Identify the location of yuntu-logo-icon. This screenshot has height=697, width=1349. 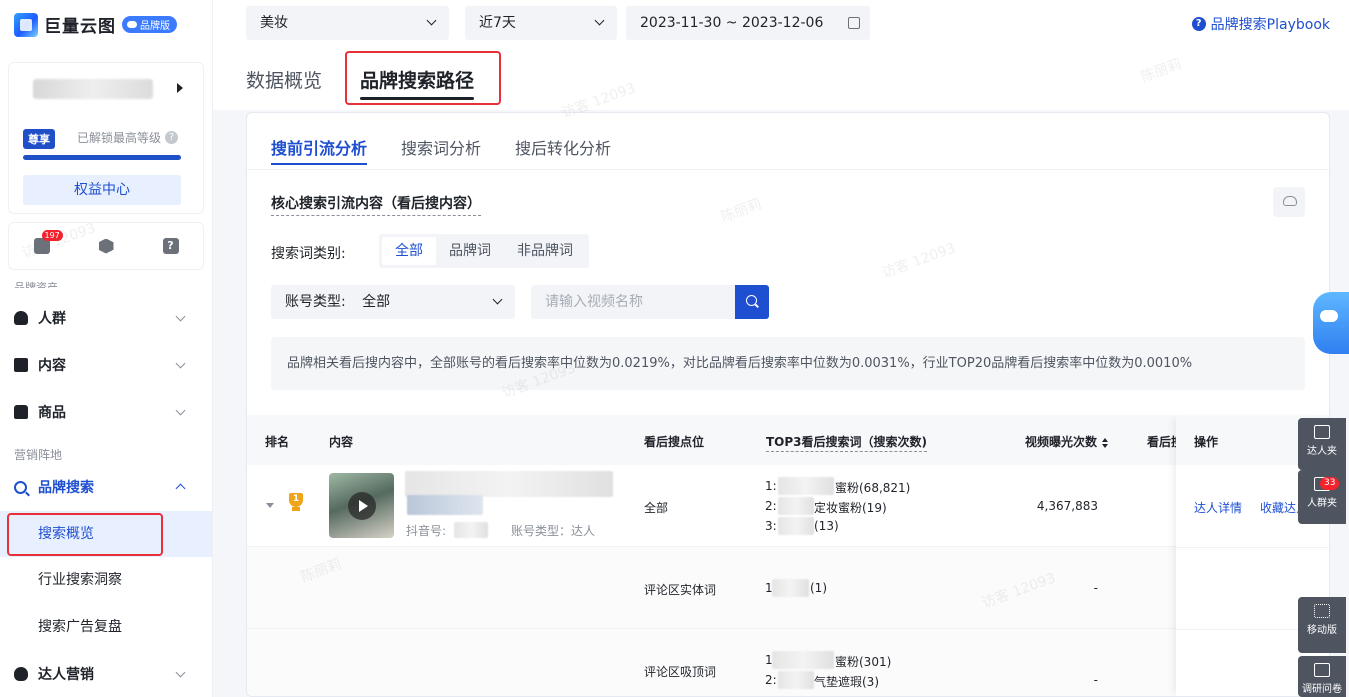
(26, 24).